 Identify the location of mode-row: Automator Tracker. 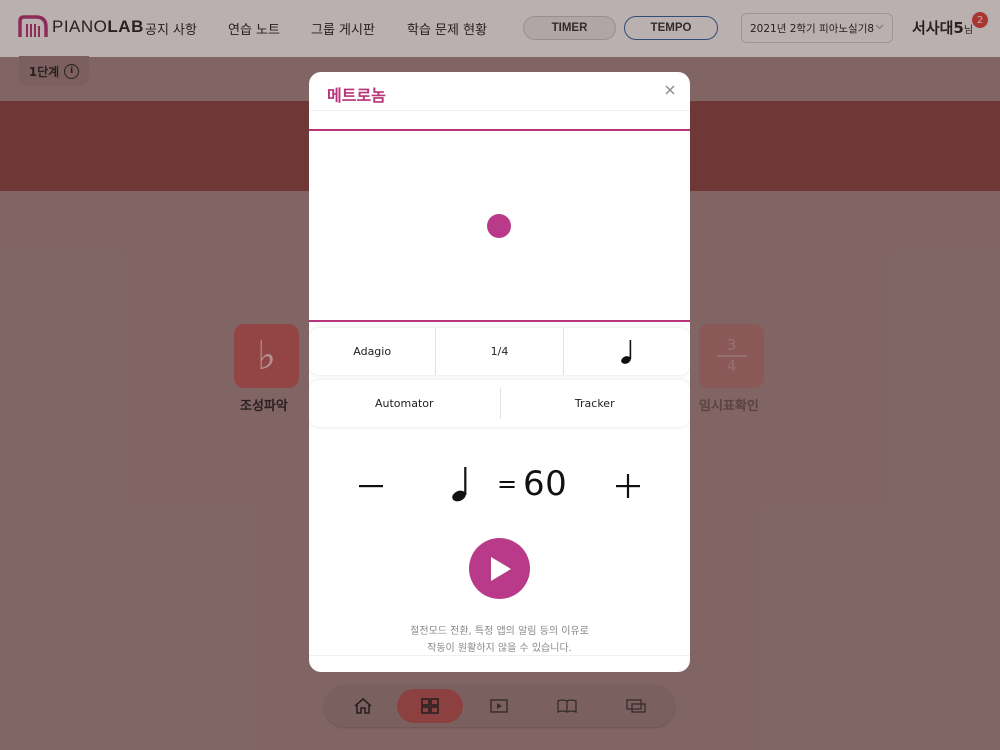
(499, 403).